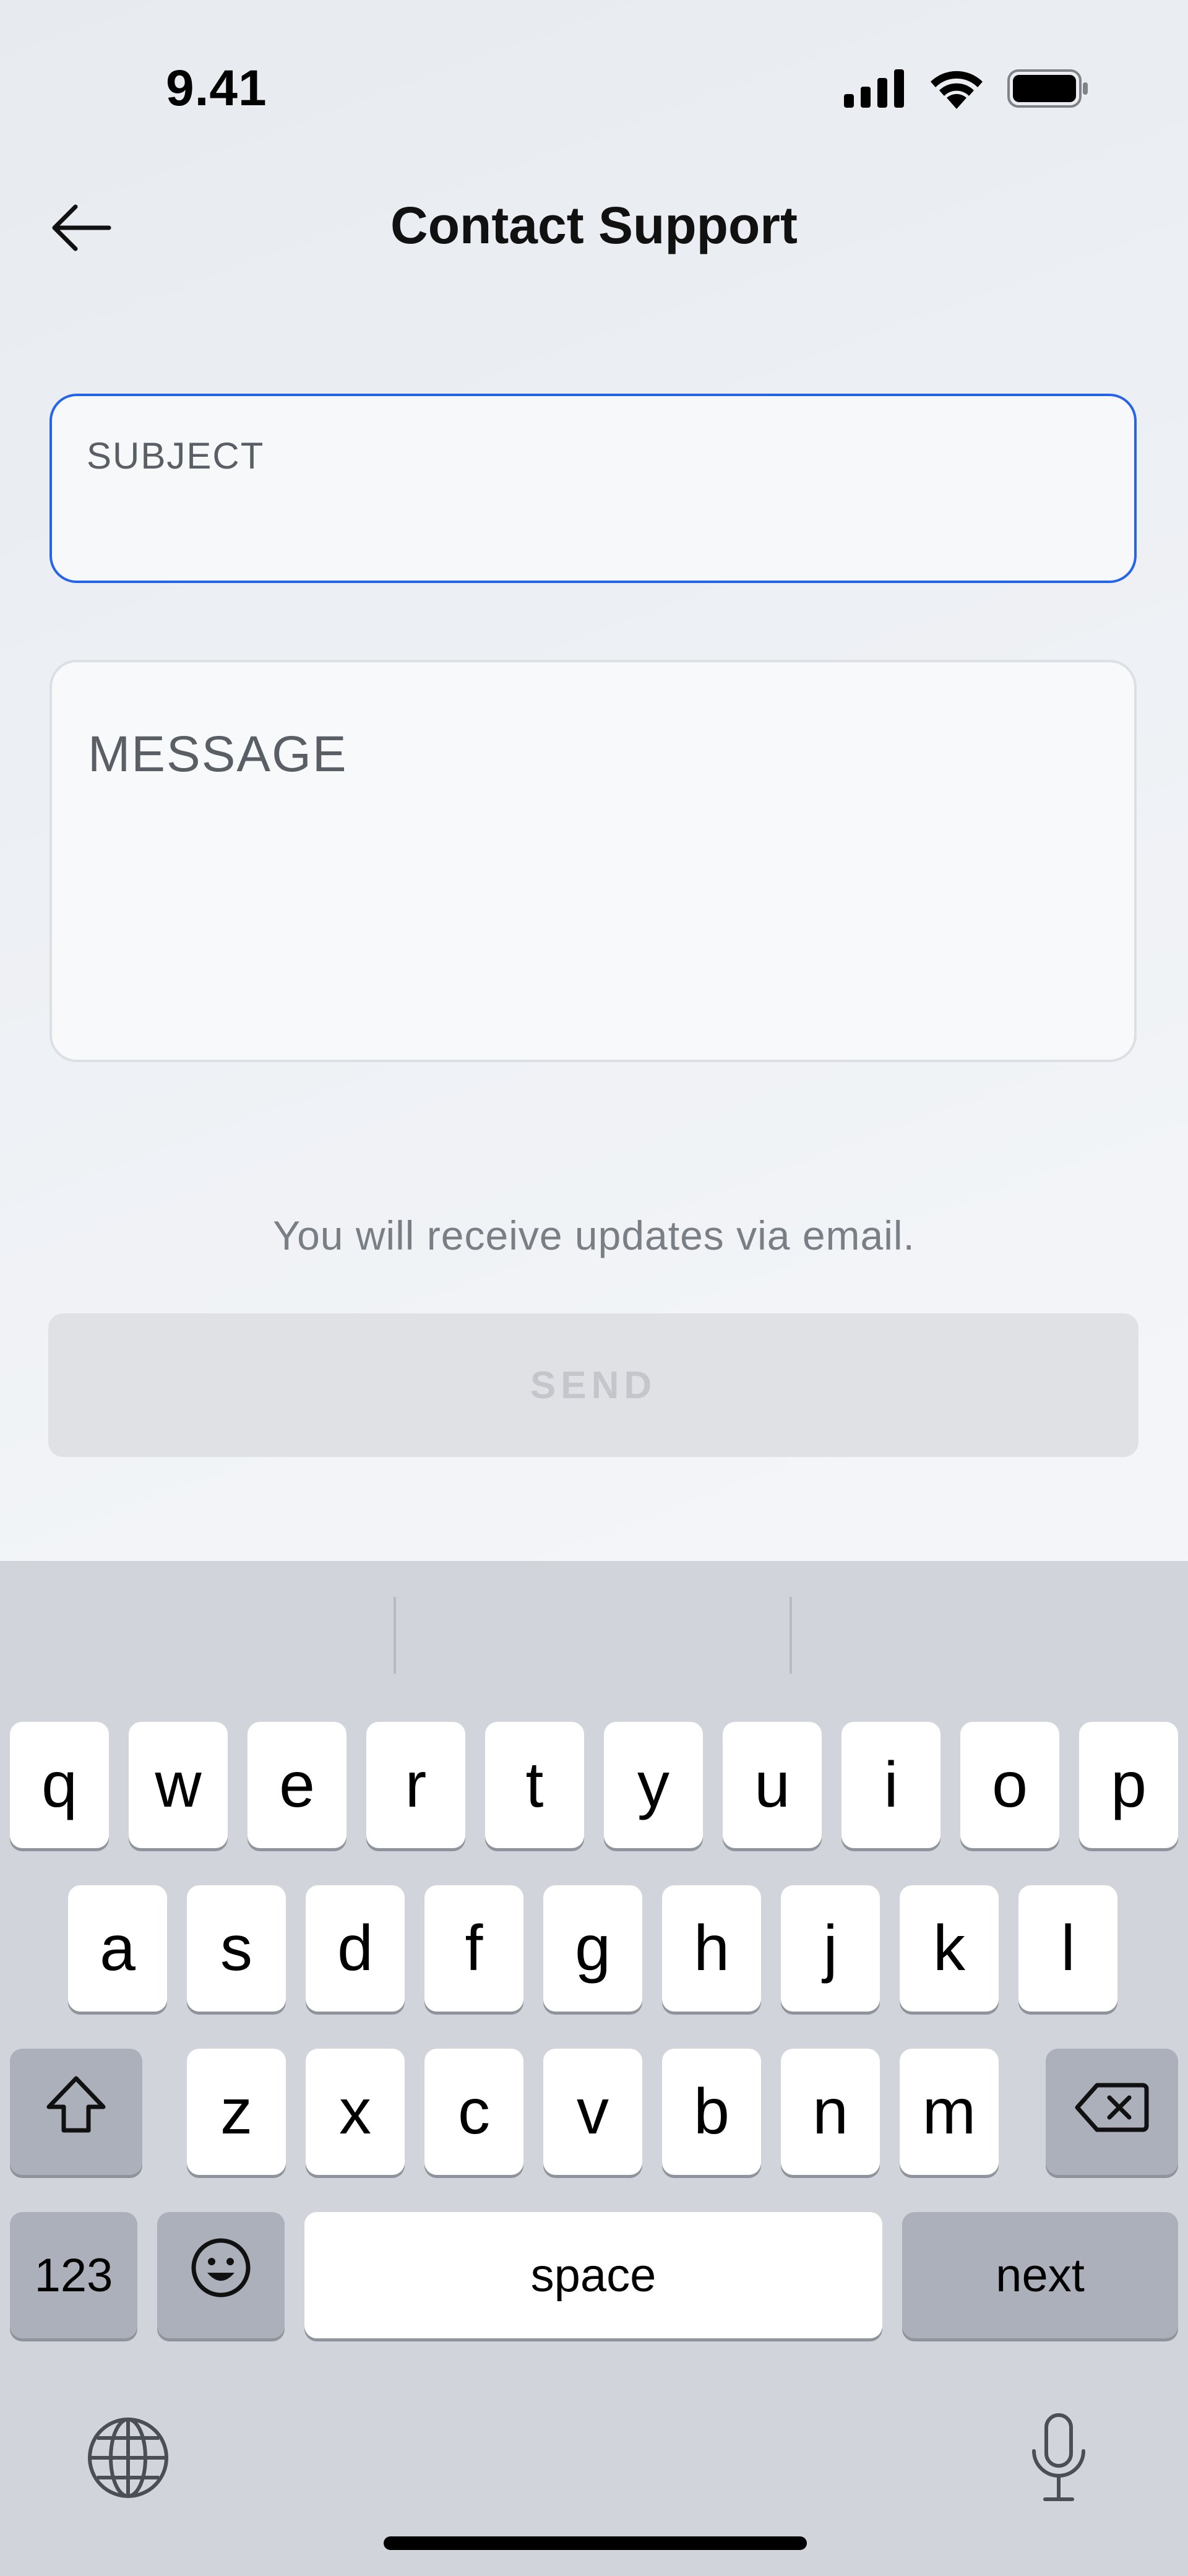 This screenshot has width=1188, height=2576. What do you see at coordinates (949, 2112) in the screenshot?
I see `key-m: m` at bounding box center [949, 2112].